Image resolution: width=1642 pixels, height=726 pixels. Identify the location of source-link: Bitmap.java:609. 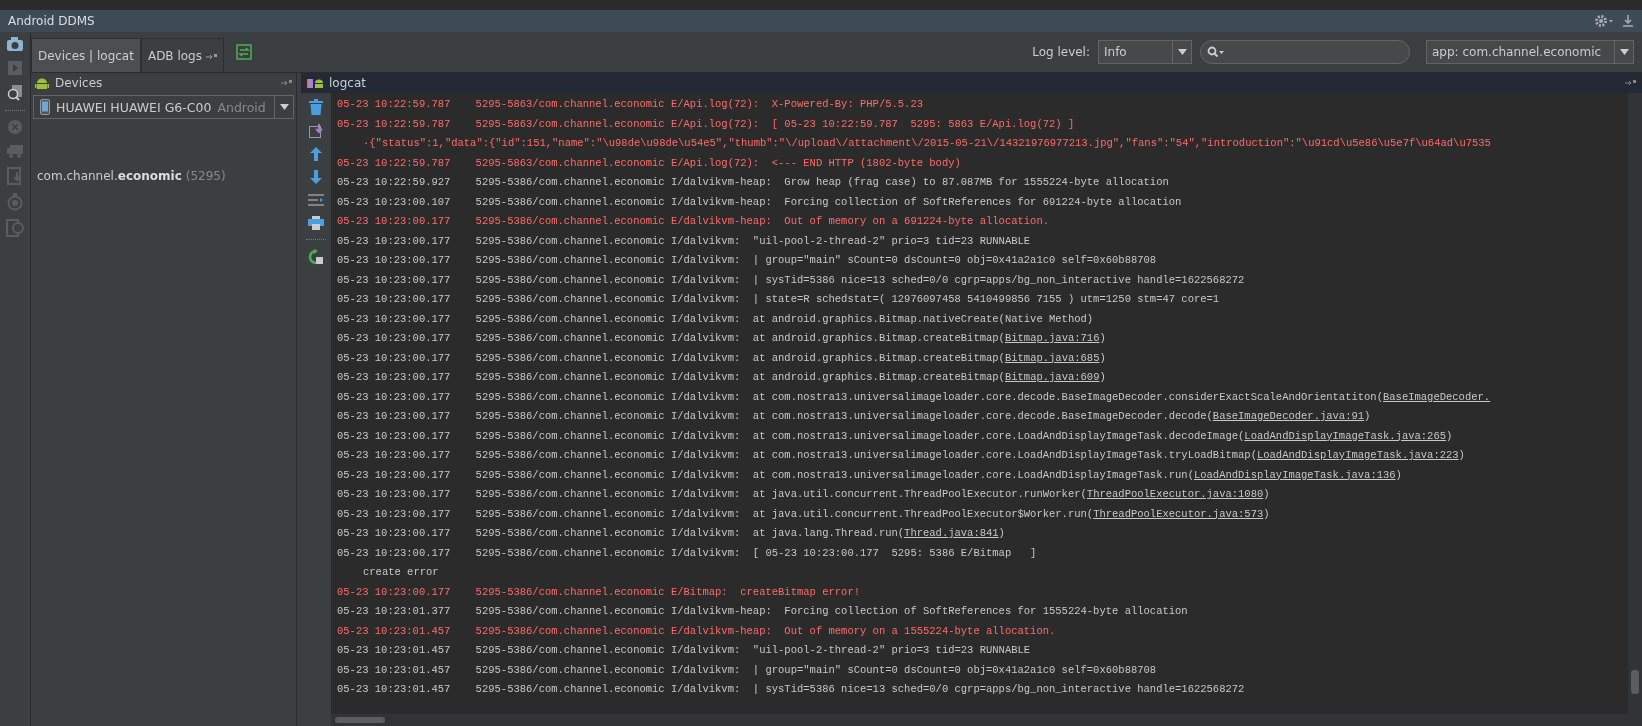
(1052, 377).